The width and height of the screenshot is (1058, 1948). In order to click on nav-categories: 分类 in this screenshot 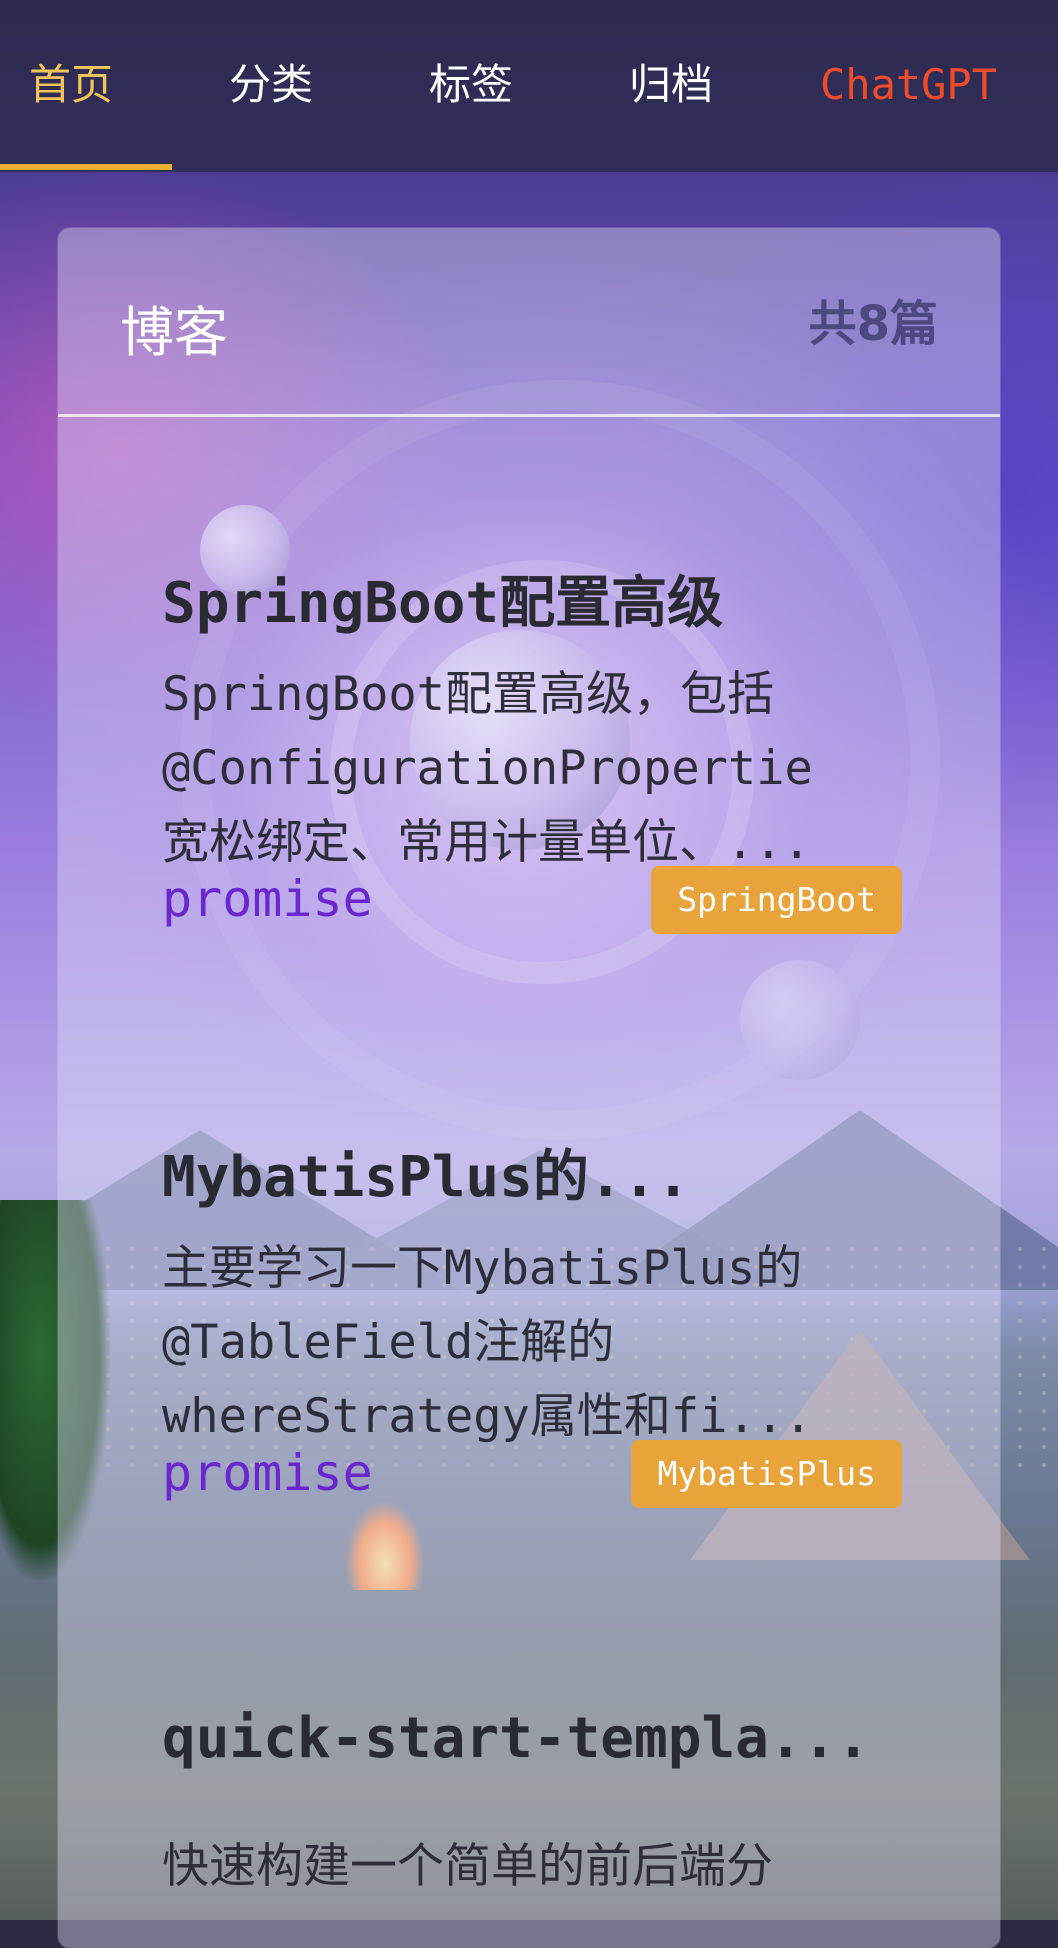, I will do `click(271, 85)`.